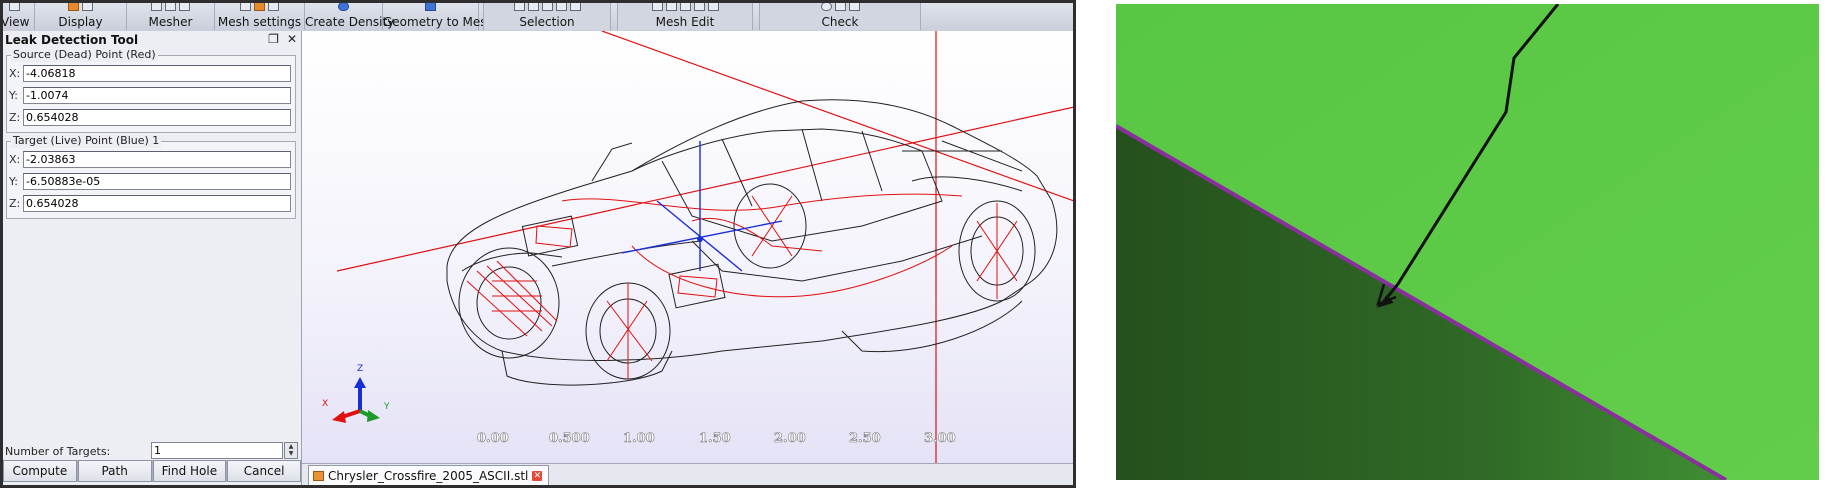 This screenshot has height=491, width=1825. Describe the element at coordinates (840, 7) in the screenshot. I see `check-list-icon` at that location.